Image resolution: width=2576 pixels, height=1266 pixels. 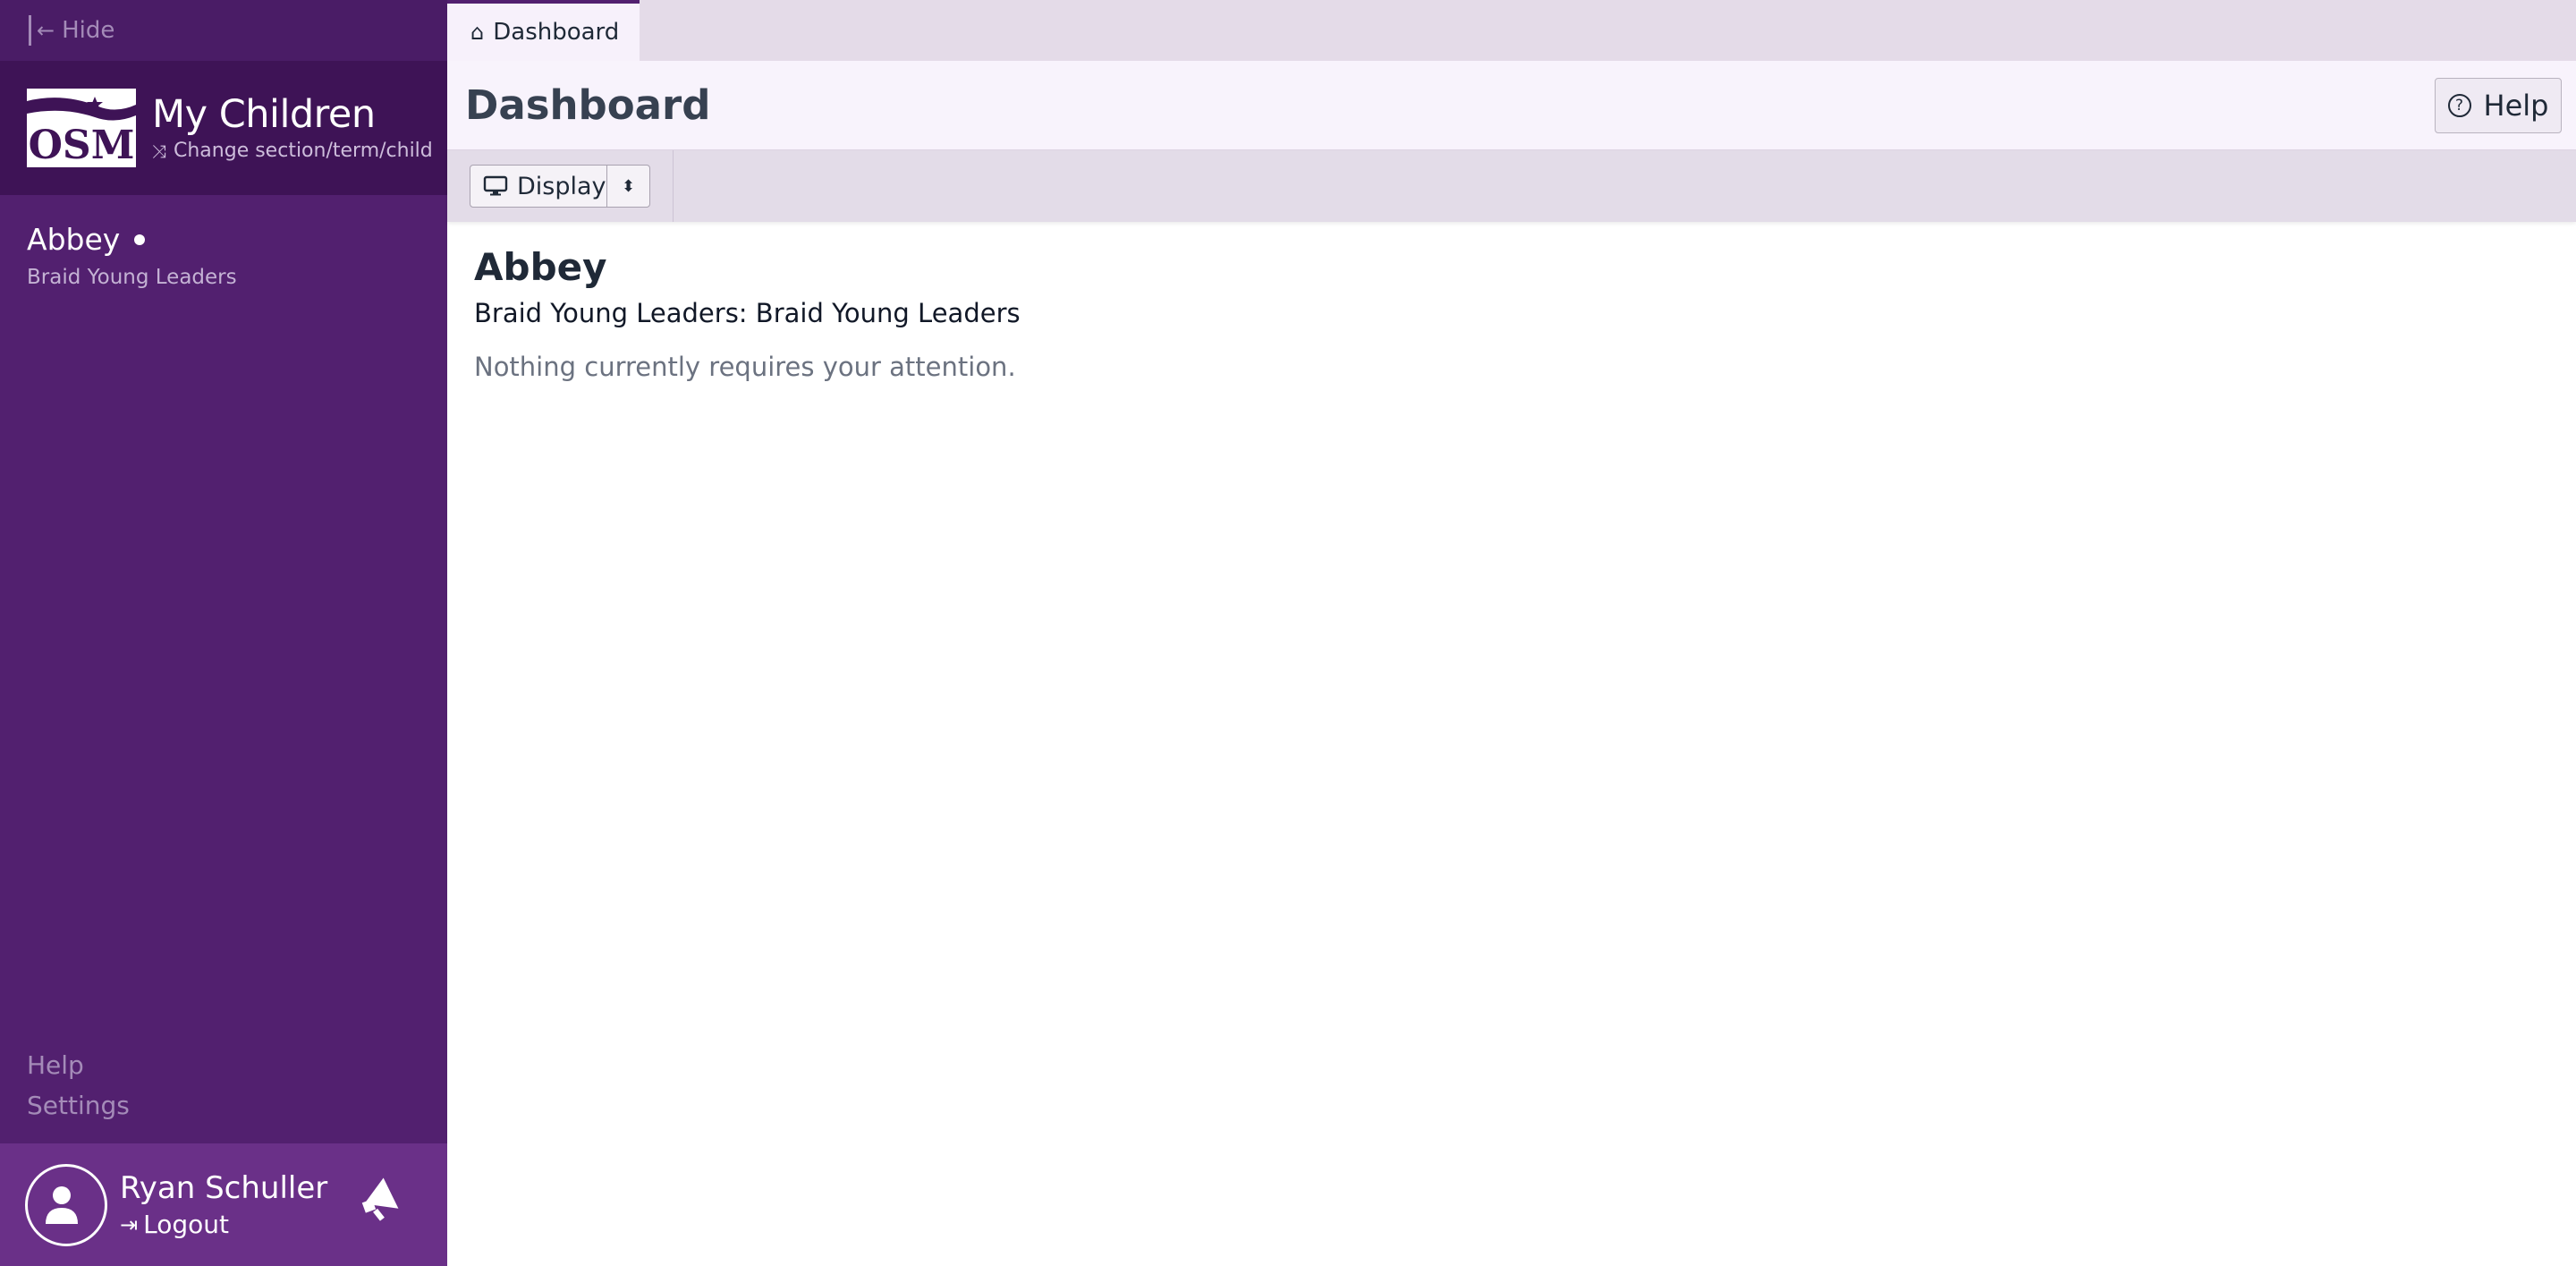 What do you see at coordinates (224, 1188) in the screenshot?
I see `user-name: Ryan Schuller` at bounding box center [224, 1188].